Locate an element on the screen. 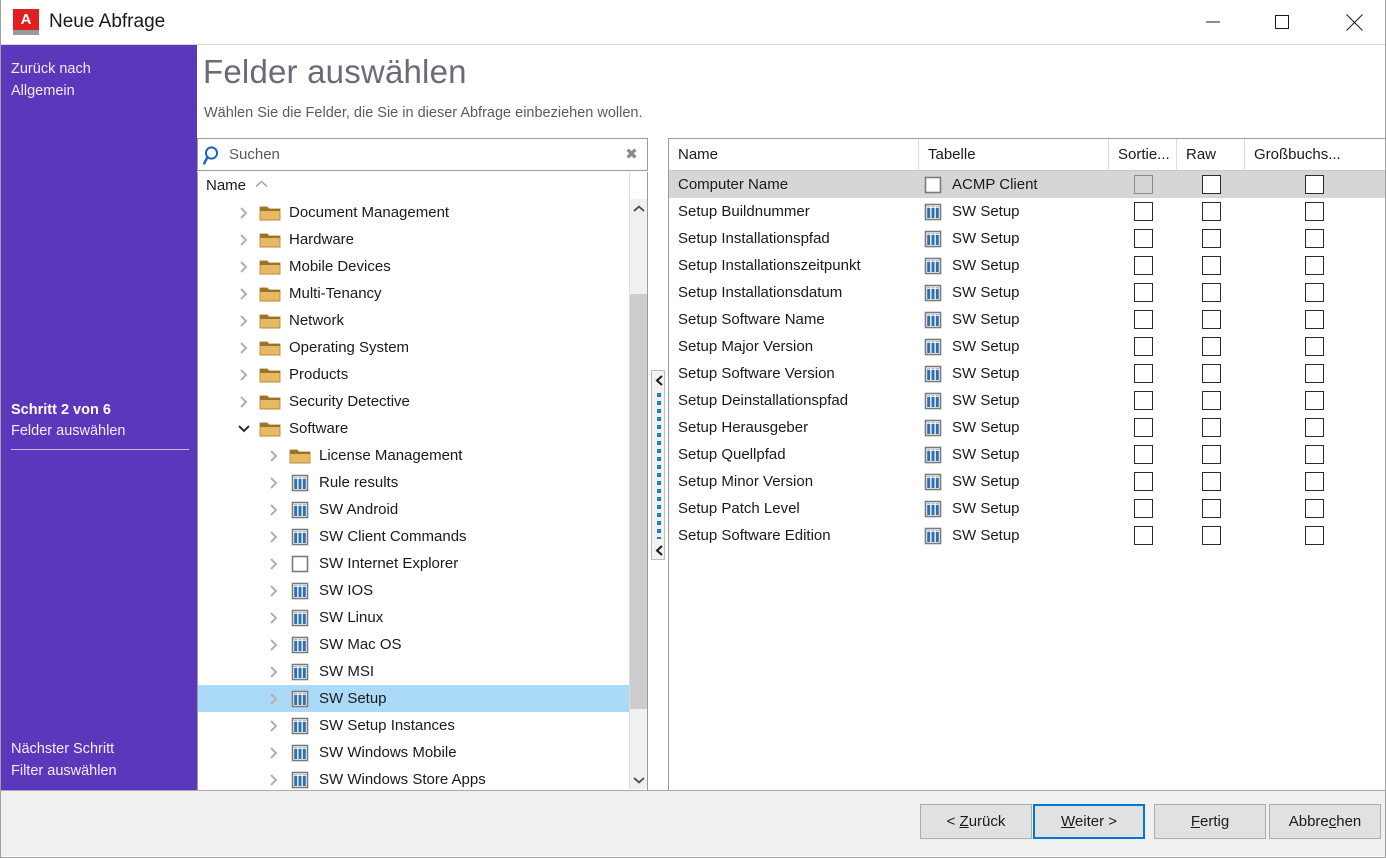 This screenshot has width=1386, height=858. table-row: Setup Major Version SW Setup is located at coordinates (1027, 346).